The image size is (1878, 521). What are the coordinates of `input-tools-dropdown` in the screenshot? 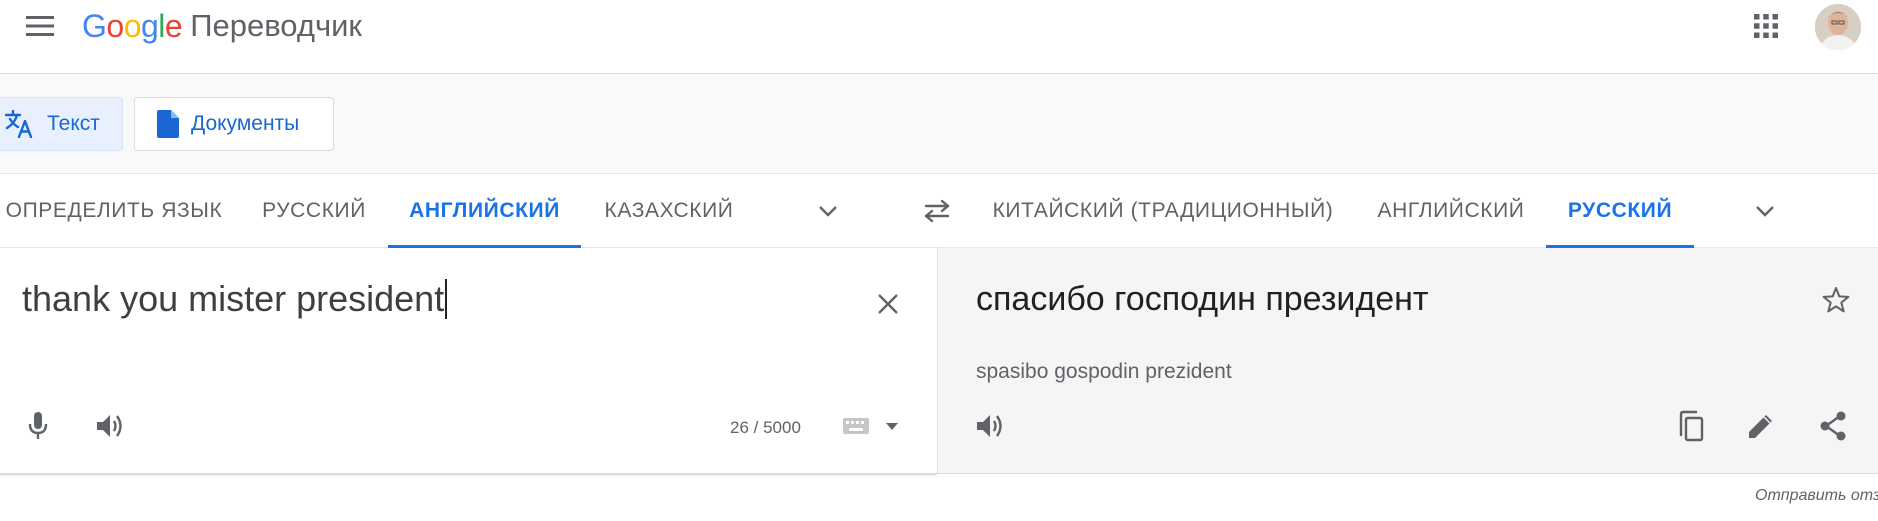 It's located at (892, 426).